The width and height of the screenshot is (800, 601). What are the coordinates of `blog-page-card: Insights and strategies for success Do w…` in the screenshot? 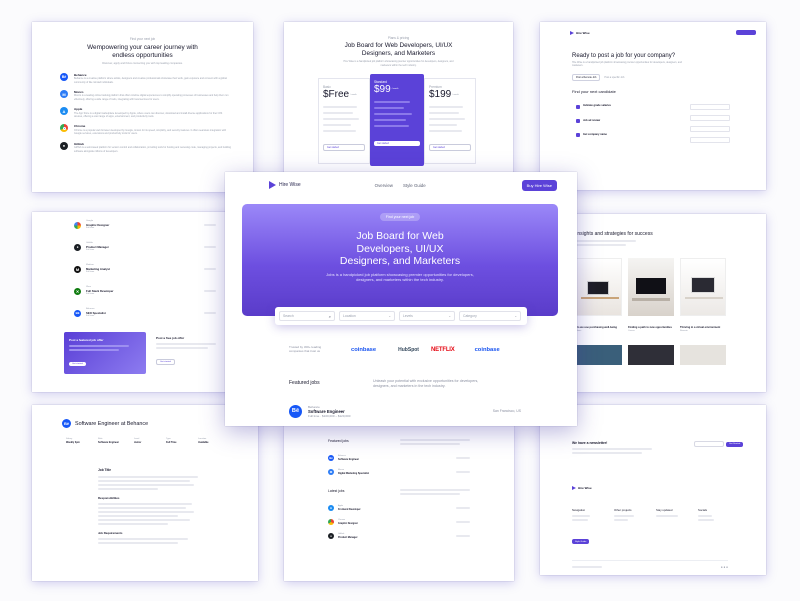 It's located at (657, 303).